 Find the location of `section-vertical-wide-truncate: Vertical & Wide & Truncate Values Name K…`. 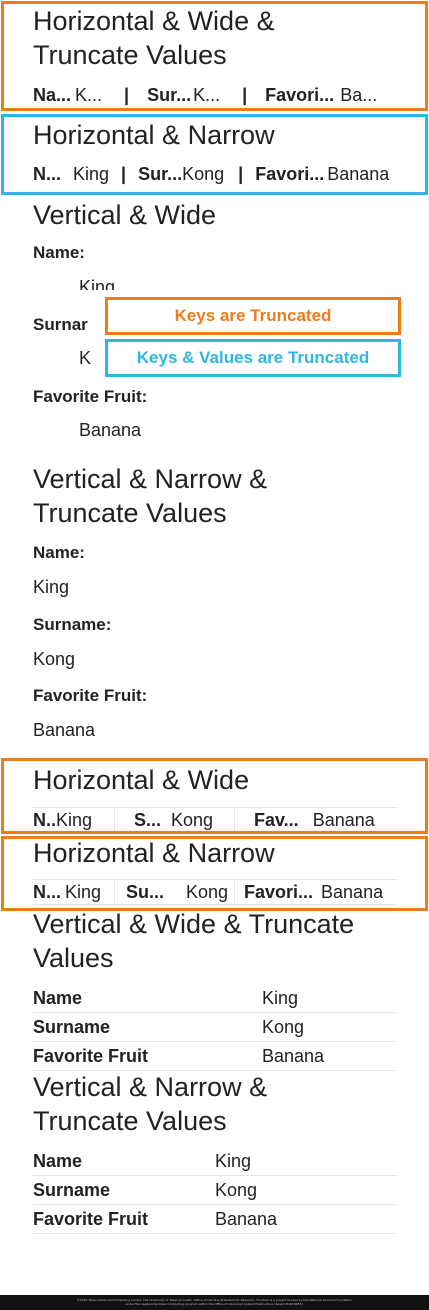

section-vertical-wide-truncate: Vertical & Wide & Truncate Values Name K… is located at coordinates (214, 989).